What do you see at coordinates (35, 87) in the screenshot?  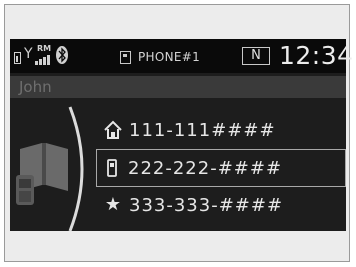 I see `contact-name: John` at bounding box center [35, 87].